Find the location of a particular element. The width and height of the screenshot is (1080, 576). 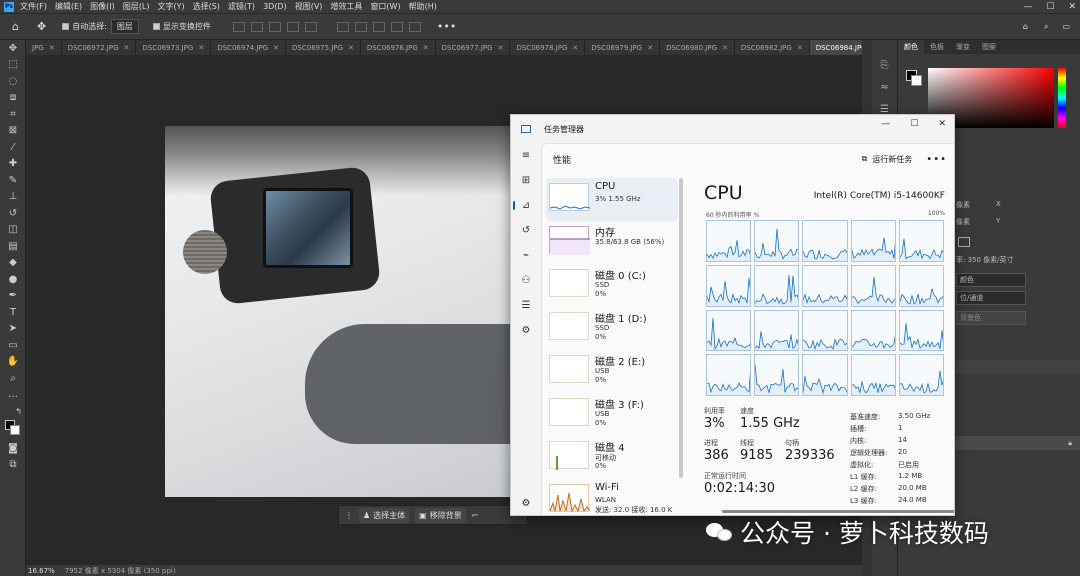

gradient-tool-icon: ▤ is located at coordinates (13, 246).